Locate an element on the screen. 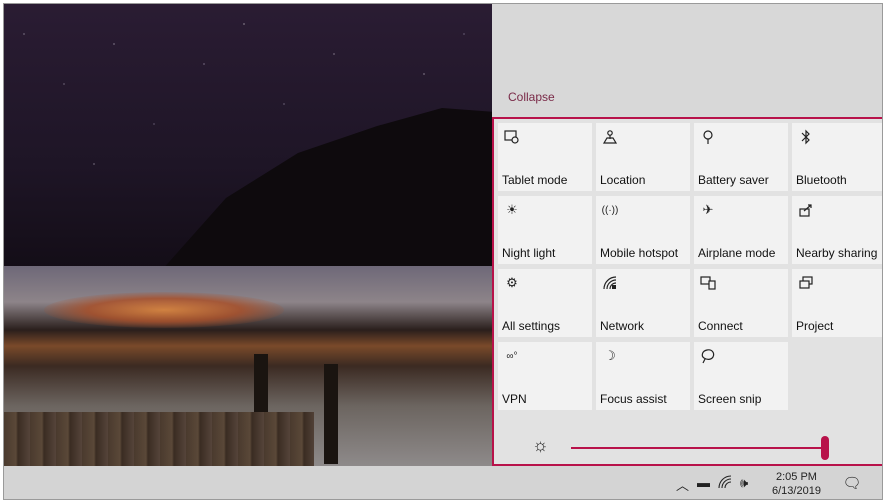  night-light-tile: ☀ Night light is located at coordinates (545, 230).